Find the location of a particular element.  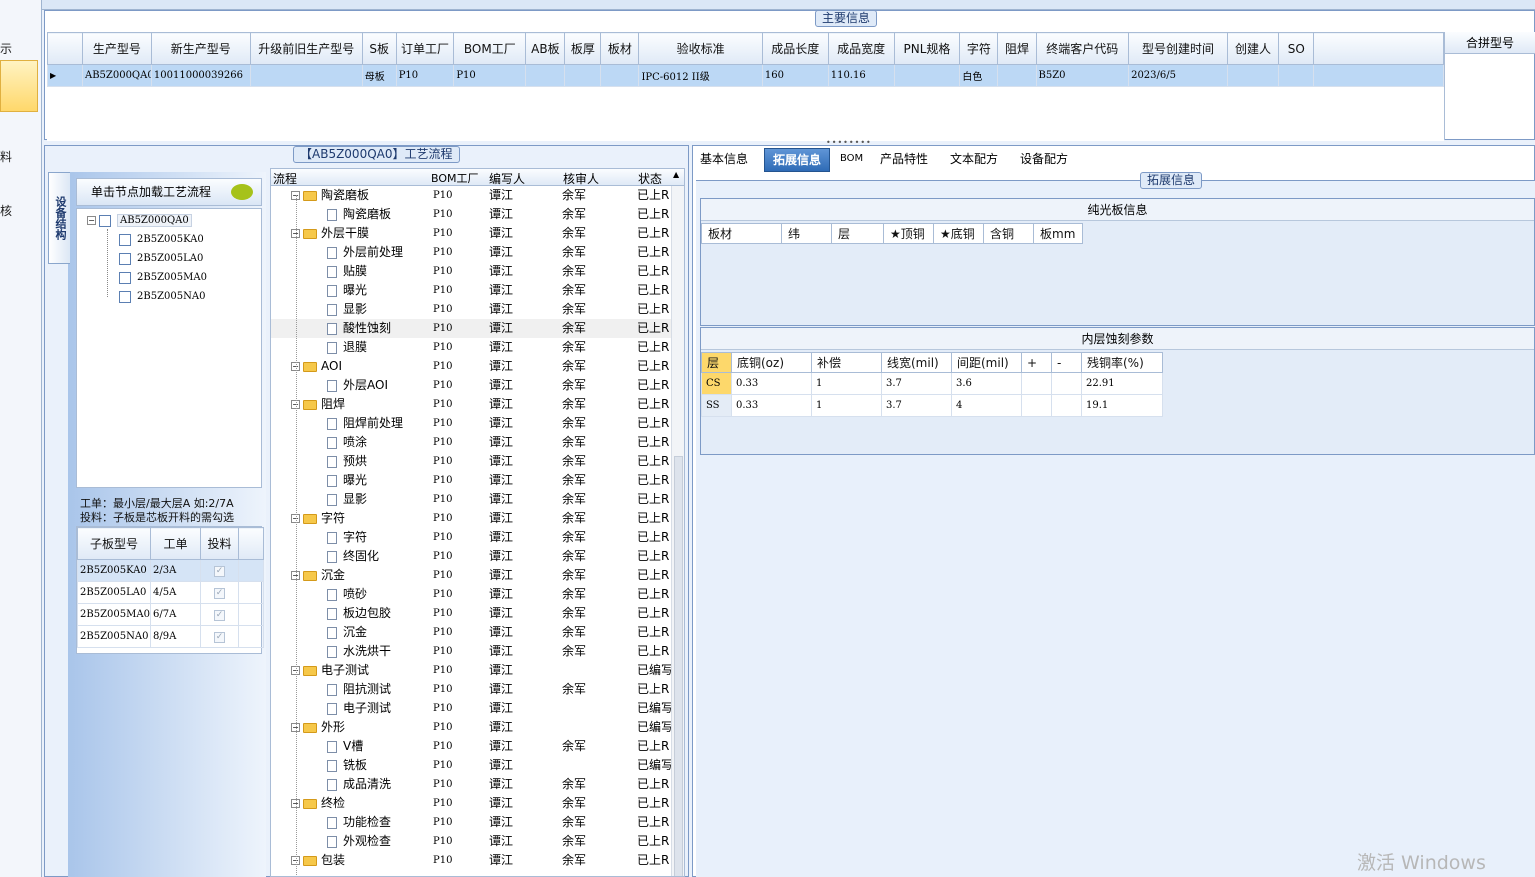

subboard-model-cell: 2B5Z005LA0 is located at coordinates (114, 592).